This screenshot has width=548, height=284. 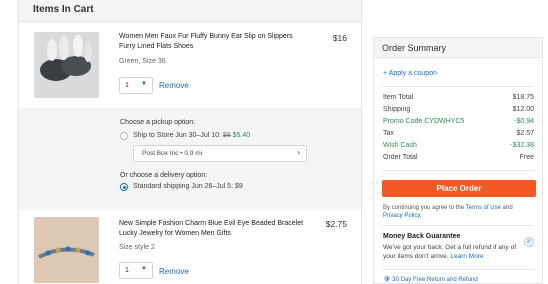 What do you see at coordinates (158, 122) in the screenshot?
I see `pickup-label: Choose a pickup option:` at bounding box center [158, 122].